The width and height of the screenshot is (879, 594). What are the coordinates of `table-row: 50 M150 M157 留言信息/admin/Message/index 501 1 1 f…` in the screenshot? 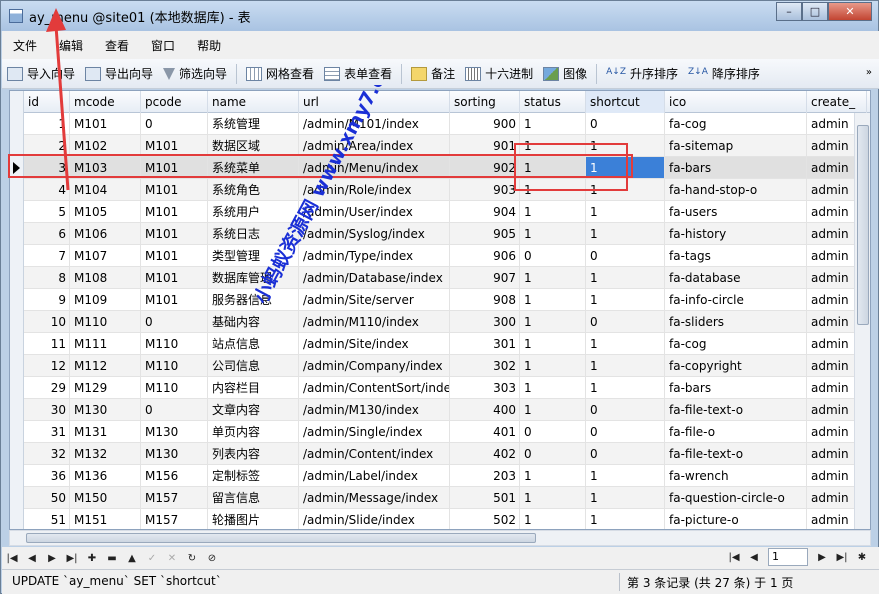 It's located at (440, 498).